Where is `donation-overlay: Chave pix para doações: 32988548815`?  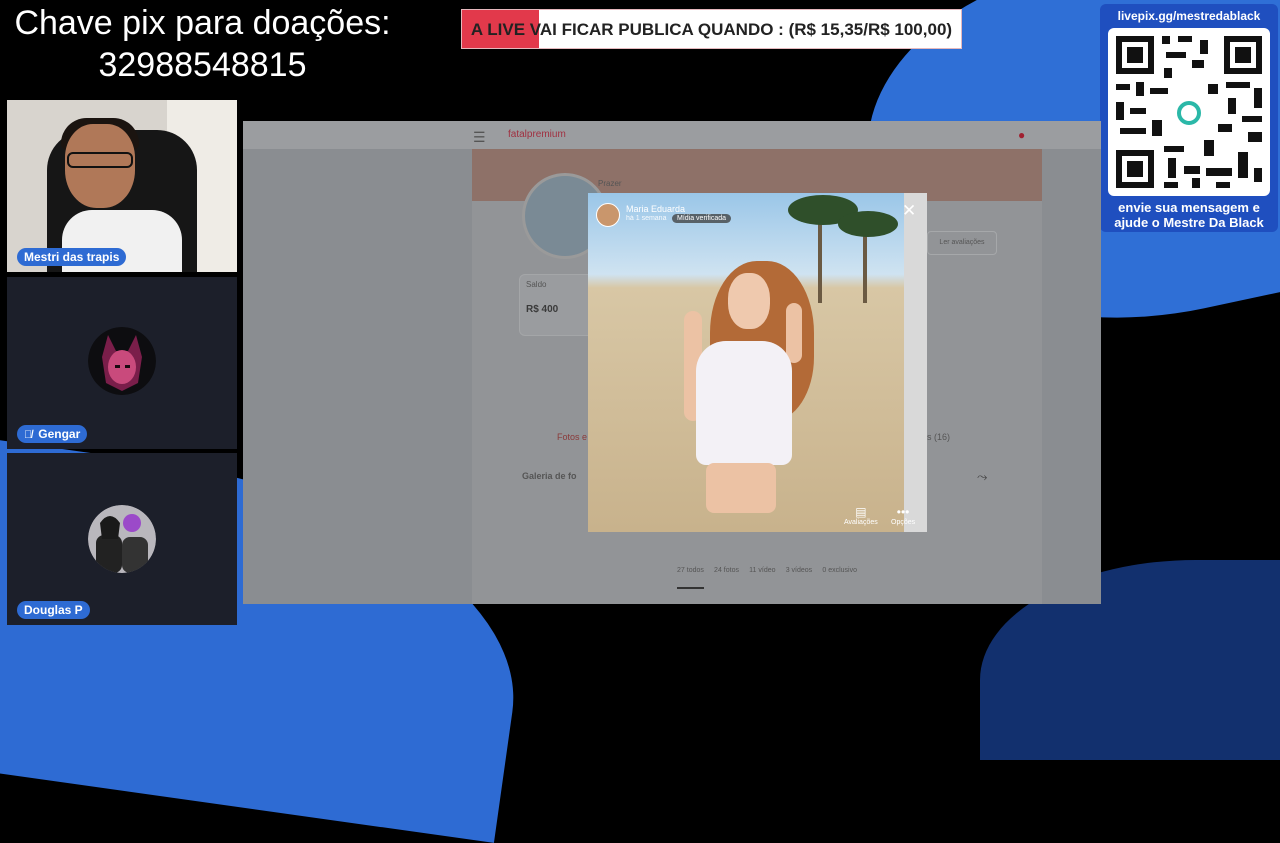
donation-overlay: Chave pix para doações: 32988548815 is located at coordinates (202, 44).